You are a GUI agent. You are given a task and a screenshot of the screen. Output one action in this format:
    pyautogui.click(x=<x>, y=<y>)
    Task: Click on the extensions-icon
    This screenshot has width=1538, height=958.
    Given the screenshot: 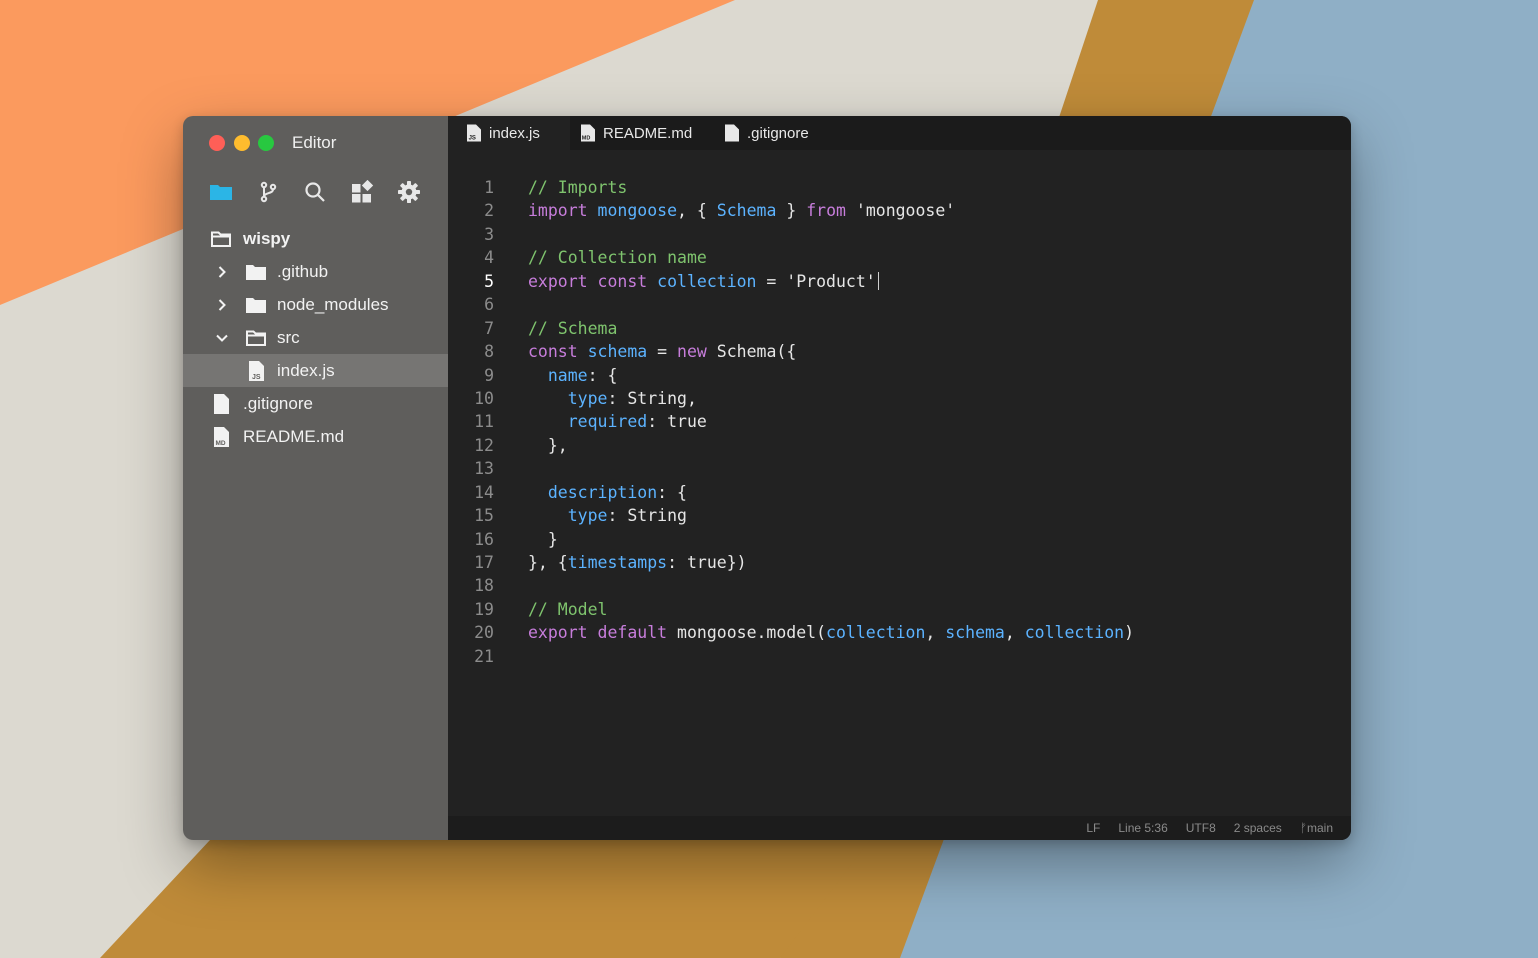 What is the action you would take?
    pyautogui.click(x=363, y=191)
    